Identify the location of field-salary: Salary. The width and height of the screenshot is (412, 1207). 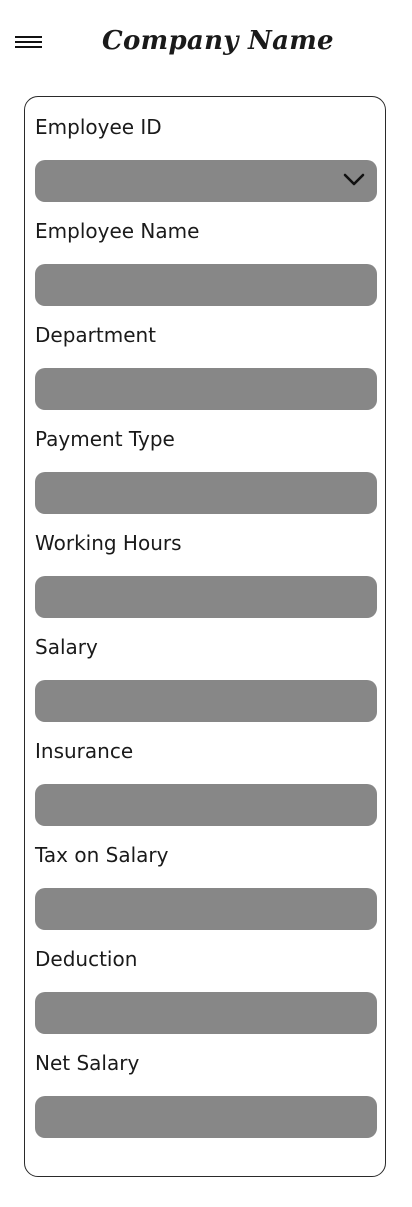
(206, 669).